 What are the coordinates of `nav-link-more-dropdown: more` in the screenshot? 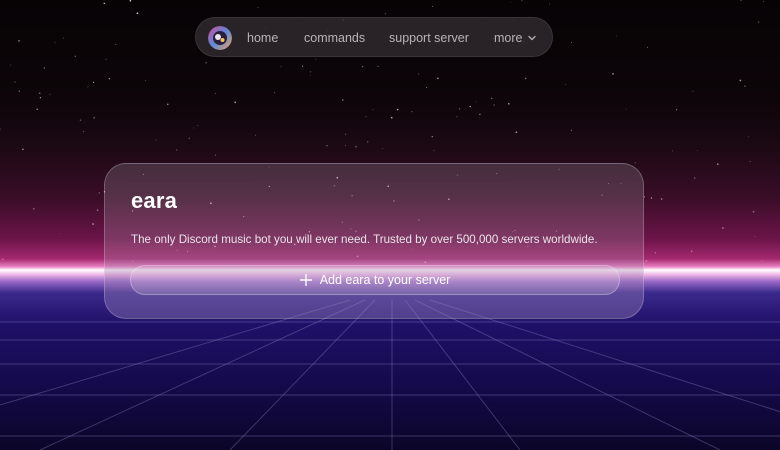 It's located at (515, 38).